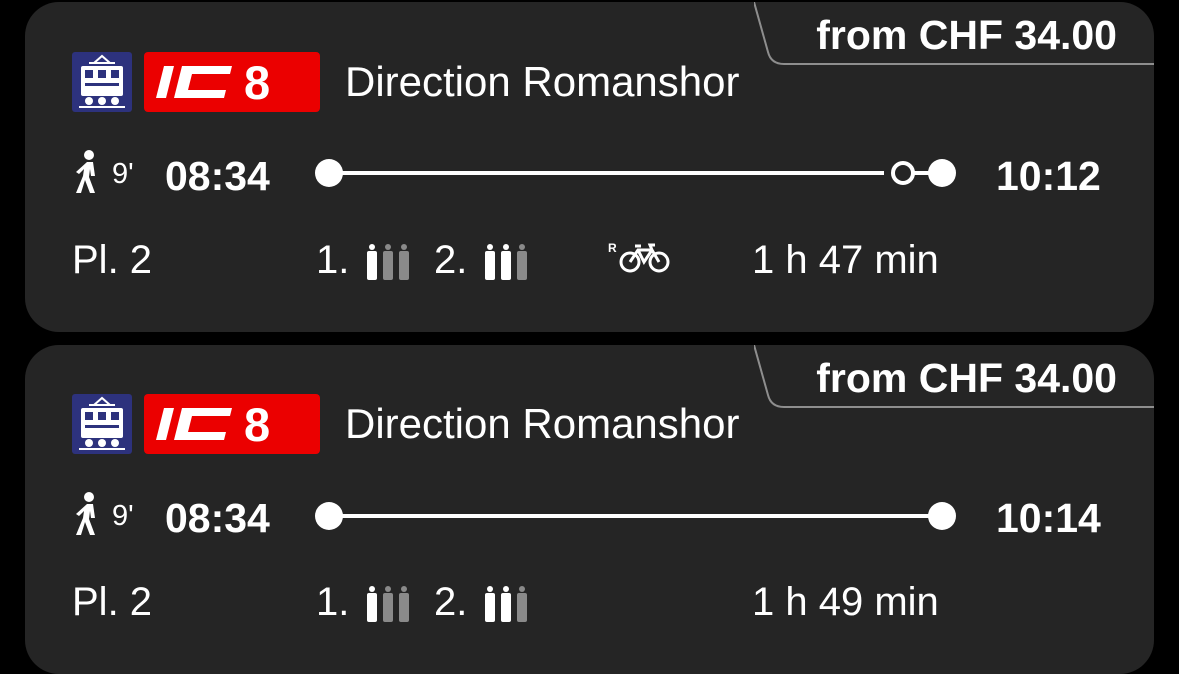 The image size is (1179, 674). What do you see at coordinates (845, 602) in the screenshot?
I see `duration-label: 1 h 49 min` at bounding box center [845, 602].